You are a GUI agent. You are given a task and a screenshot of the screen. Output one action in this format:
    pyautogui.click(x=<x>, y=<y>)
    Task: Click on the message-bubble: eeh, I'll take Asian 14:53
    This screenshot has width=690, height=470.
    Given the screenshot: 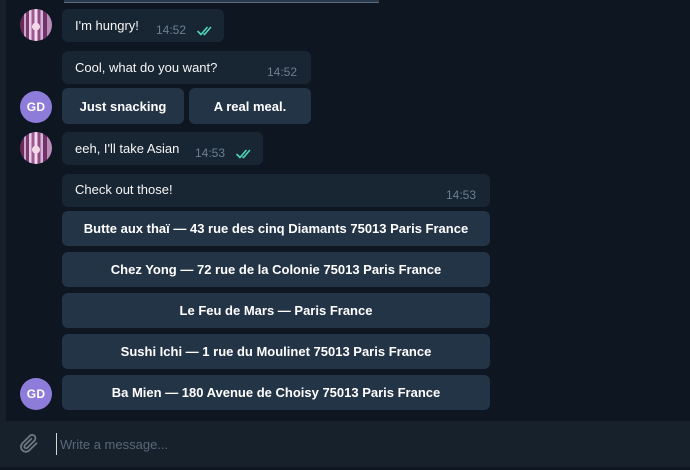 What is the action you would take?
    pyautogui.click(x=162, y=148)
    